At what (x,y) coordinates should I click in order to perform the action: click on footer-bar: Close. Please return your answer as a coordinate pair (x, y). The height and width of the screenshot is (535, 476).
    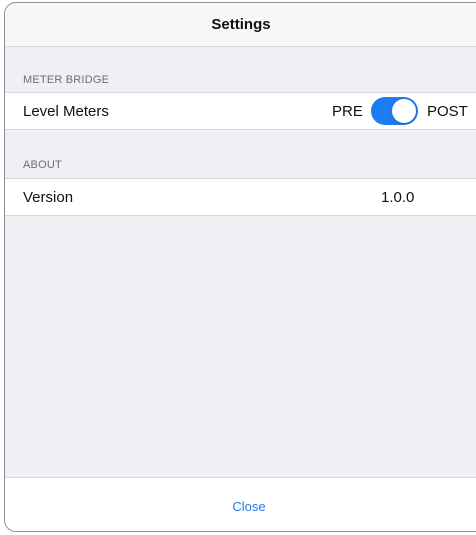
    Looking at the image, I should click on (240, 504).